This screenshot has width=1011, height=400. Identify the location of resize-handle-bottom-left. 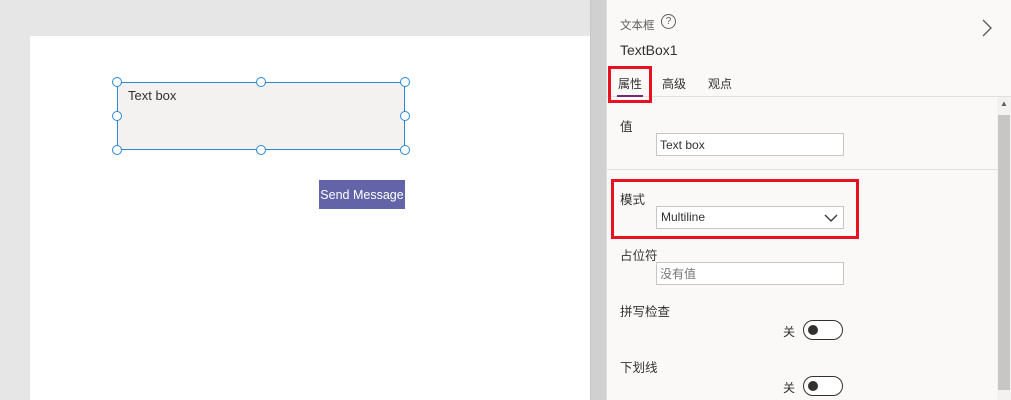
(117, 150).